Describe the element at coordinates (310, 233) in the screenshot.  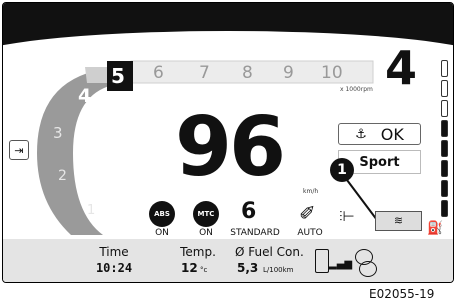
I see `suspension-status: AUTO` at that location.